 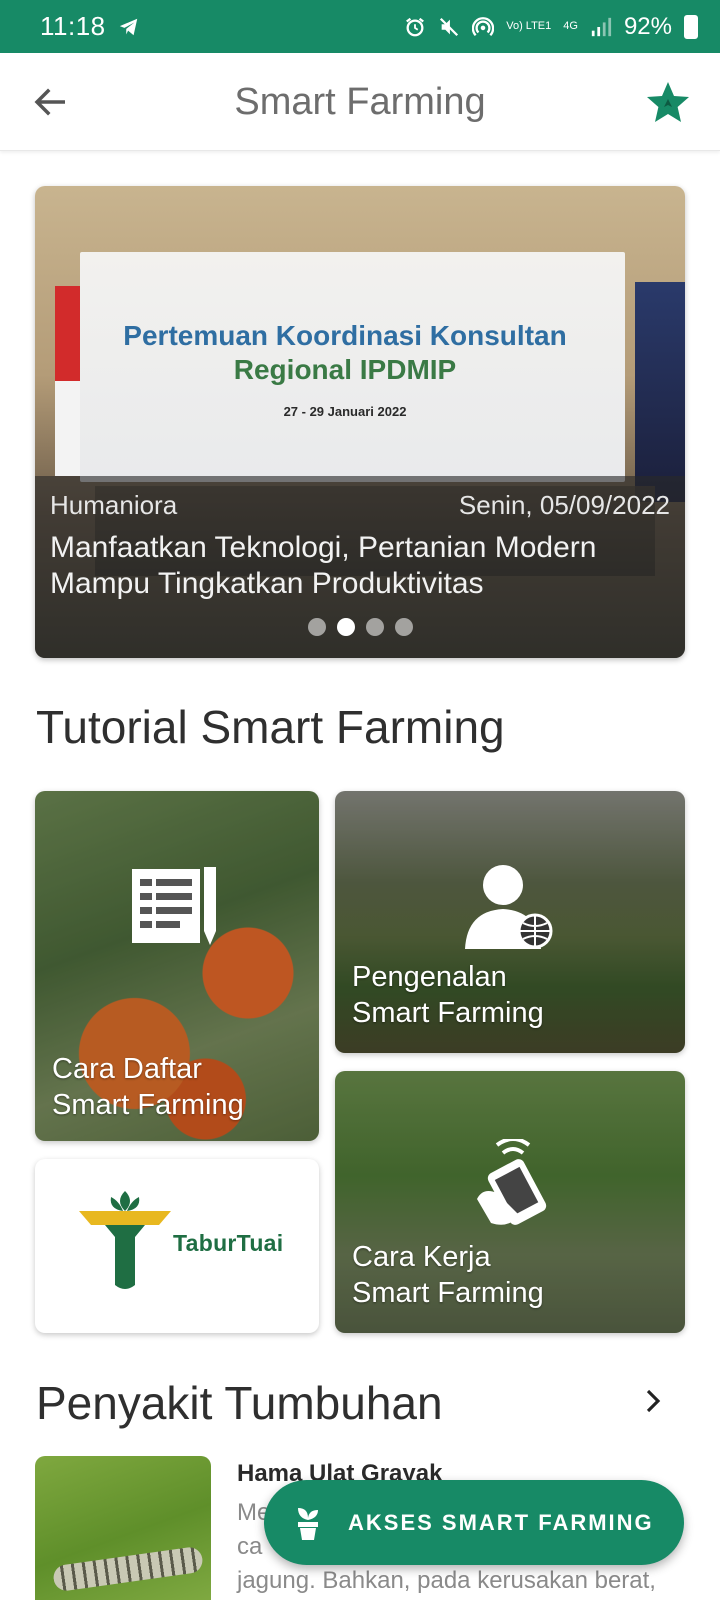 I want to click on chevron-right-icon, so click(x=653, y=1401).